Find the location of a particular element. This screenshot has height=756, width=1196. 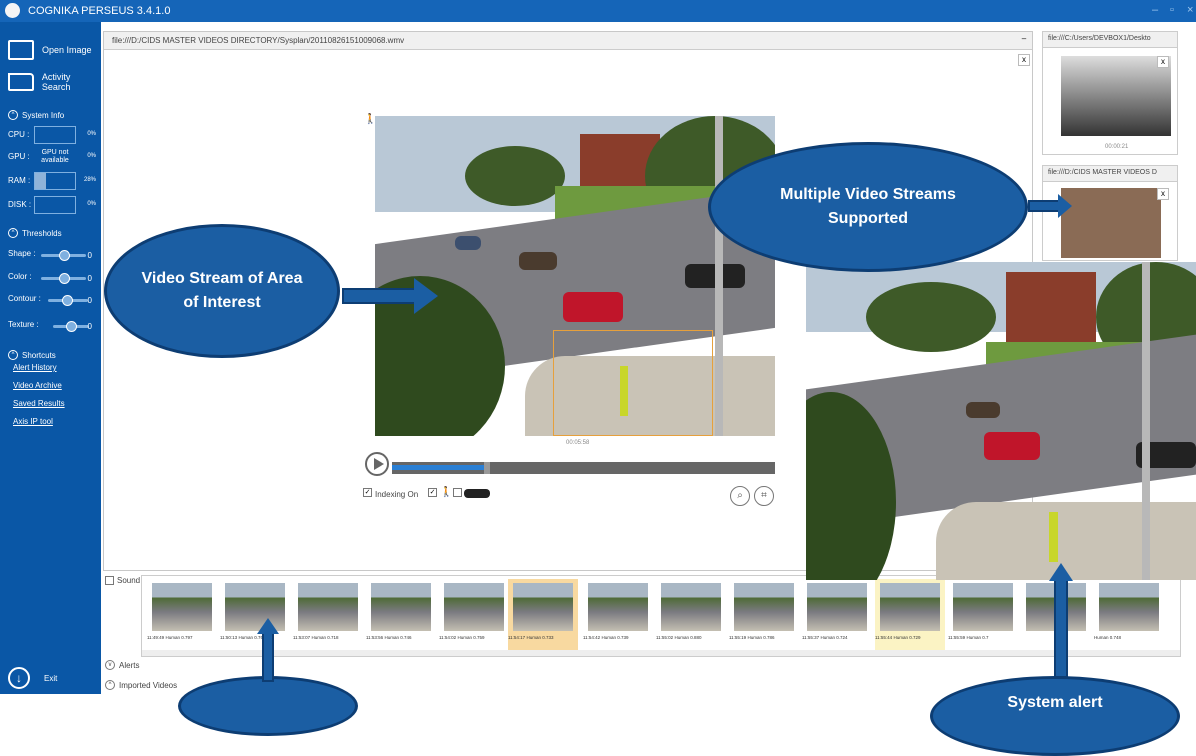

alert-thumbnail: 11:49:49 Human 0.797 is located at coordinates (182, 615).